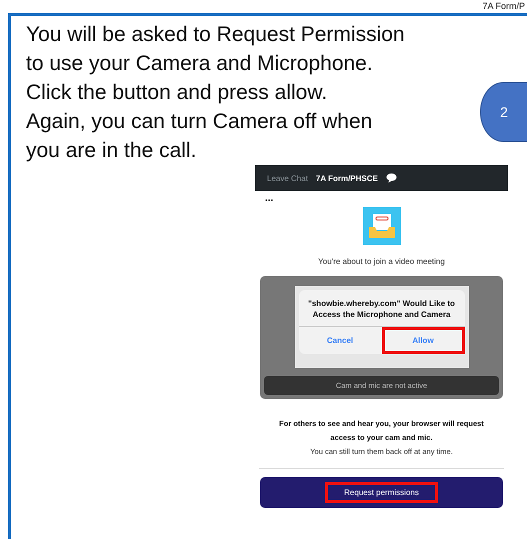 The width and height of the screenshot is (527, 539). Describe the element at coordinates (347, 178) in the screenshot. I see `chat-title: 7A Form/PHSCE` at that location.